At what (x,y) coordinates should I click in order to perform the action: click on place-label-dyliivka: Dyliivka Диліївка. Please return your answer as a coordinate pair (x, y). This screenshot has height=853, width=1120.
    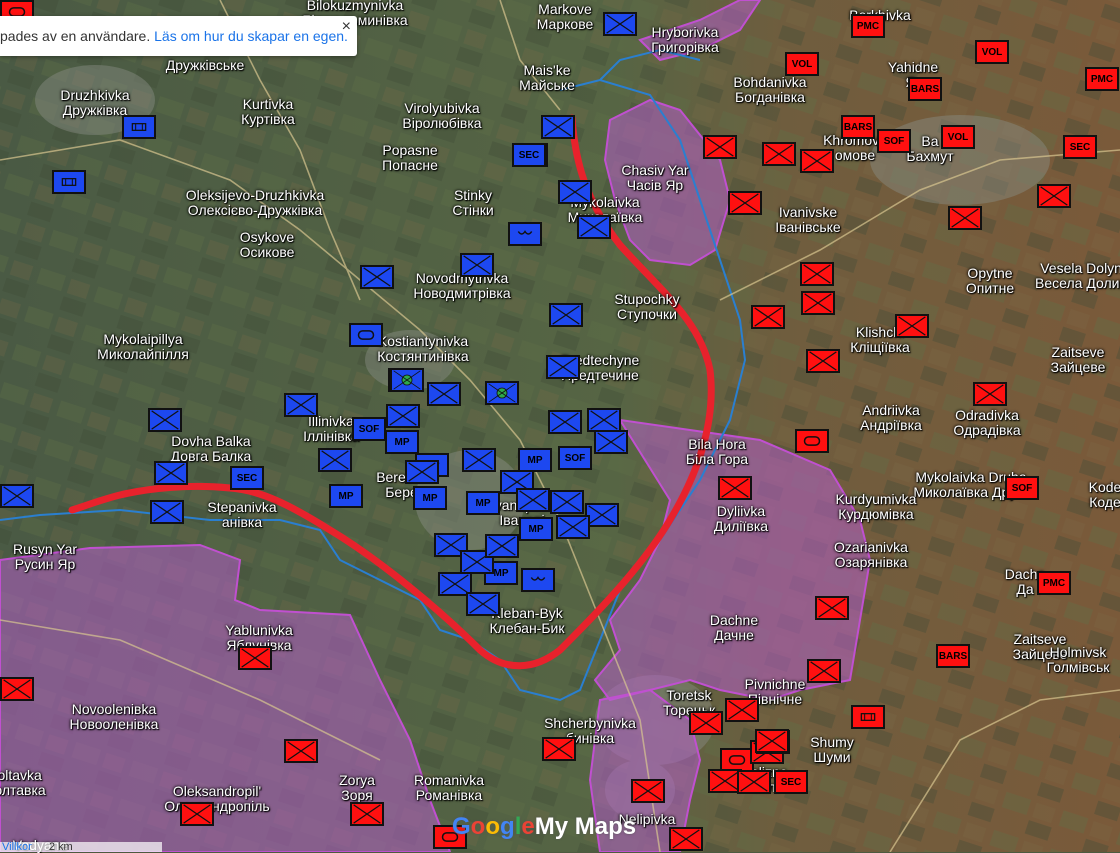
    Looking at the image, I should click on (741, 519).